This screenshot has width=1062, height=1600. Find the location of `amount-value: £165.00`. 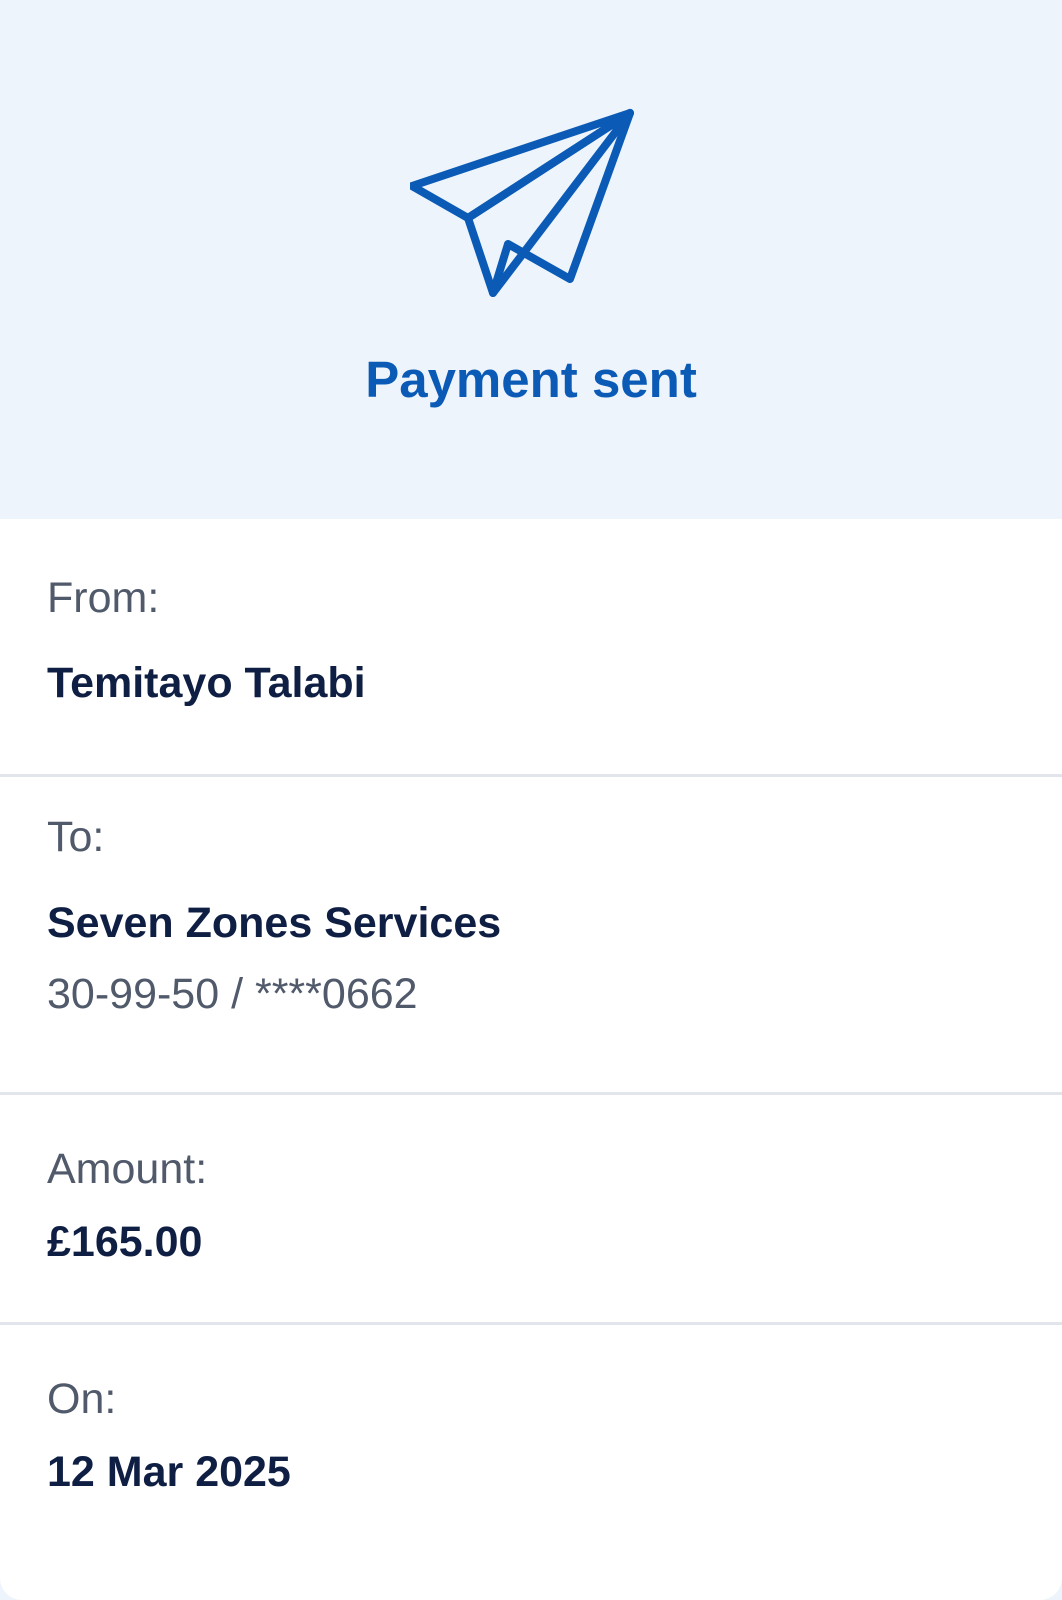

amount-value: £165.00 is located at coordinates (125, 1242).